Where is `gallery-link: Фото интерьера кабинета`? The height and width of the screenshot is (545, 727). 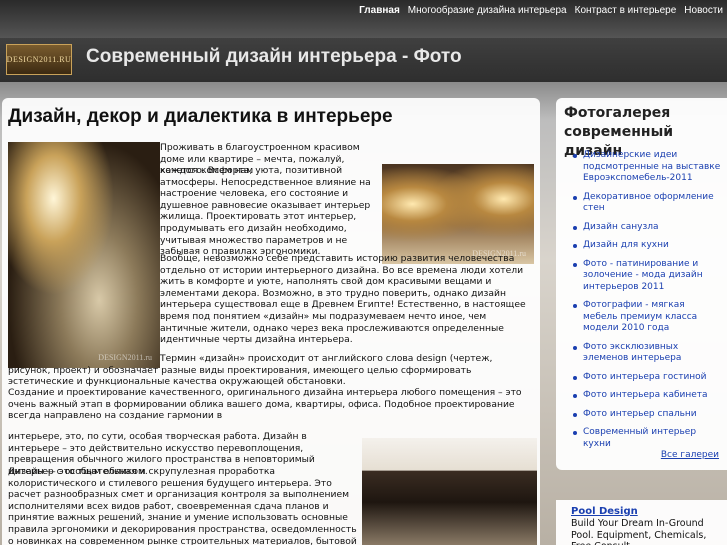
gallery-link: Фото интерьера кабинета is located at coordinates (641, 396).